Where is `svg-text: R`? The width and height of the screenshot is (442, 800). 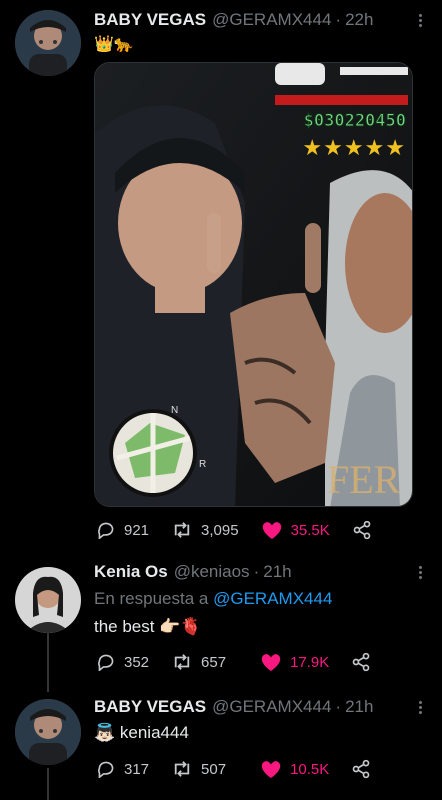
svg-text: R is located at coordinates (202, 464).